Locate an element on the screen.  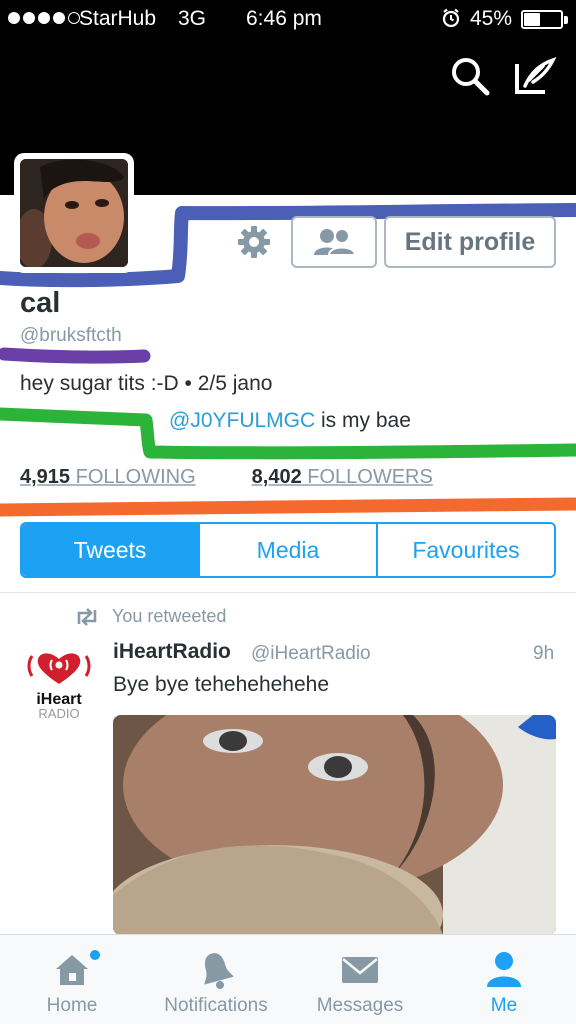
profile-stats: 4,915 FOLLOWING 8,402 FOLLOWERS is located at coordinates (226, 477).